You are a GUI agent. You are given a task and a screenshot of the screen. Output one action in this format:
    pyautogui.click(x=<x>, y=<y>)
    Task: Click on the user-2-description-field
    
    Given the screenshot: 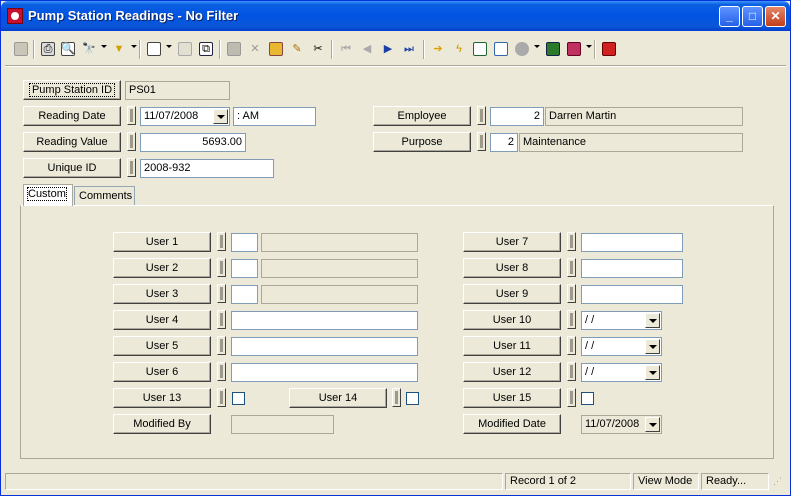 What is the action you would take?
    pyautogui.click(x=339, y=268)
    